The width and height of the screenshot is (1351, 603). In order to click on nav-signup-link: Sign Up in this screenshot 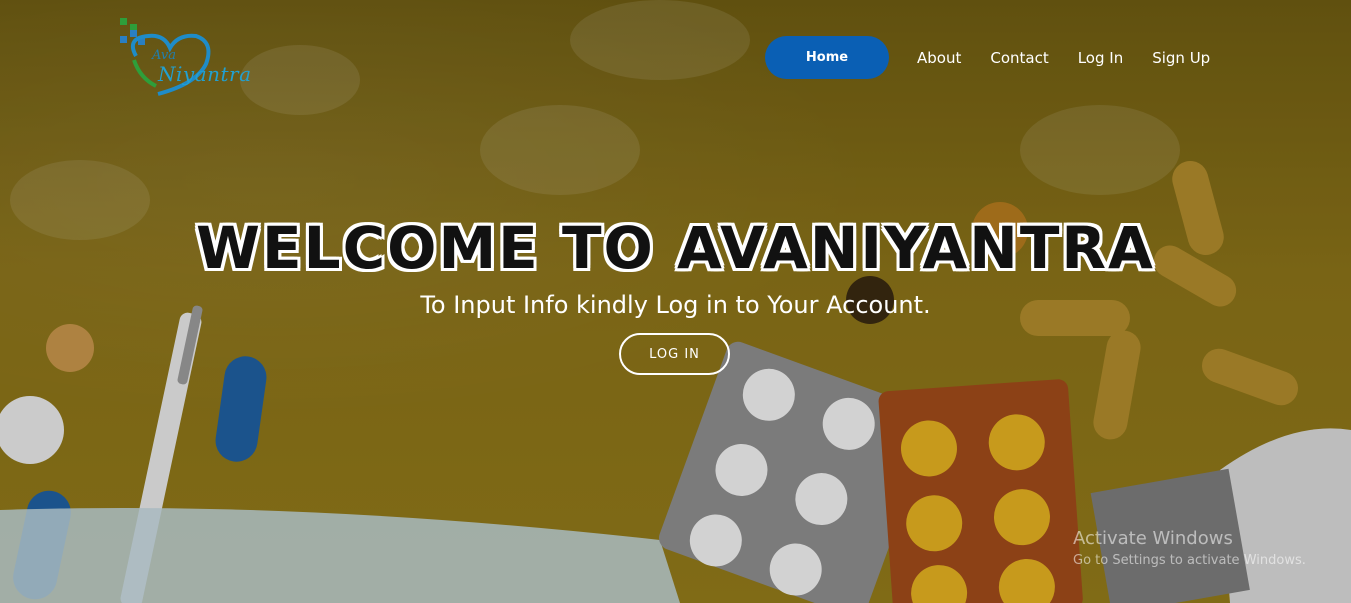, I will do `click(1181, 58)`.